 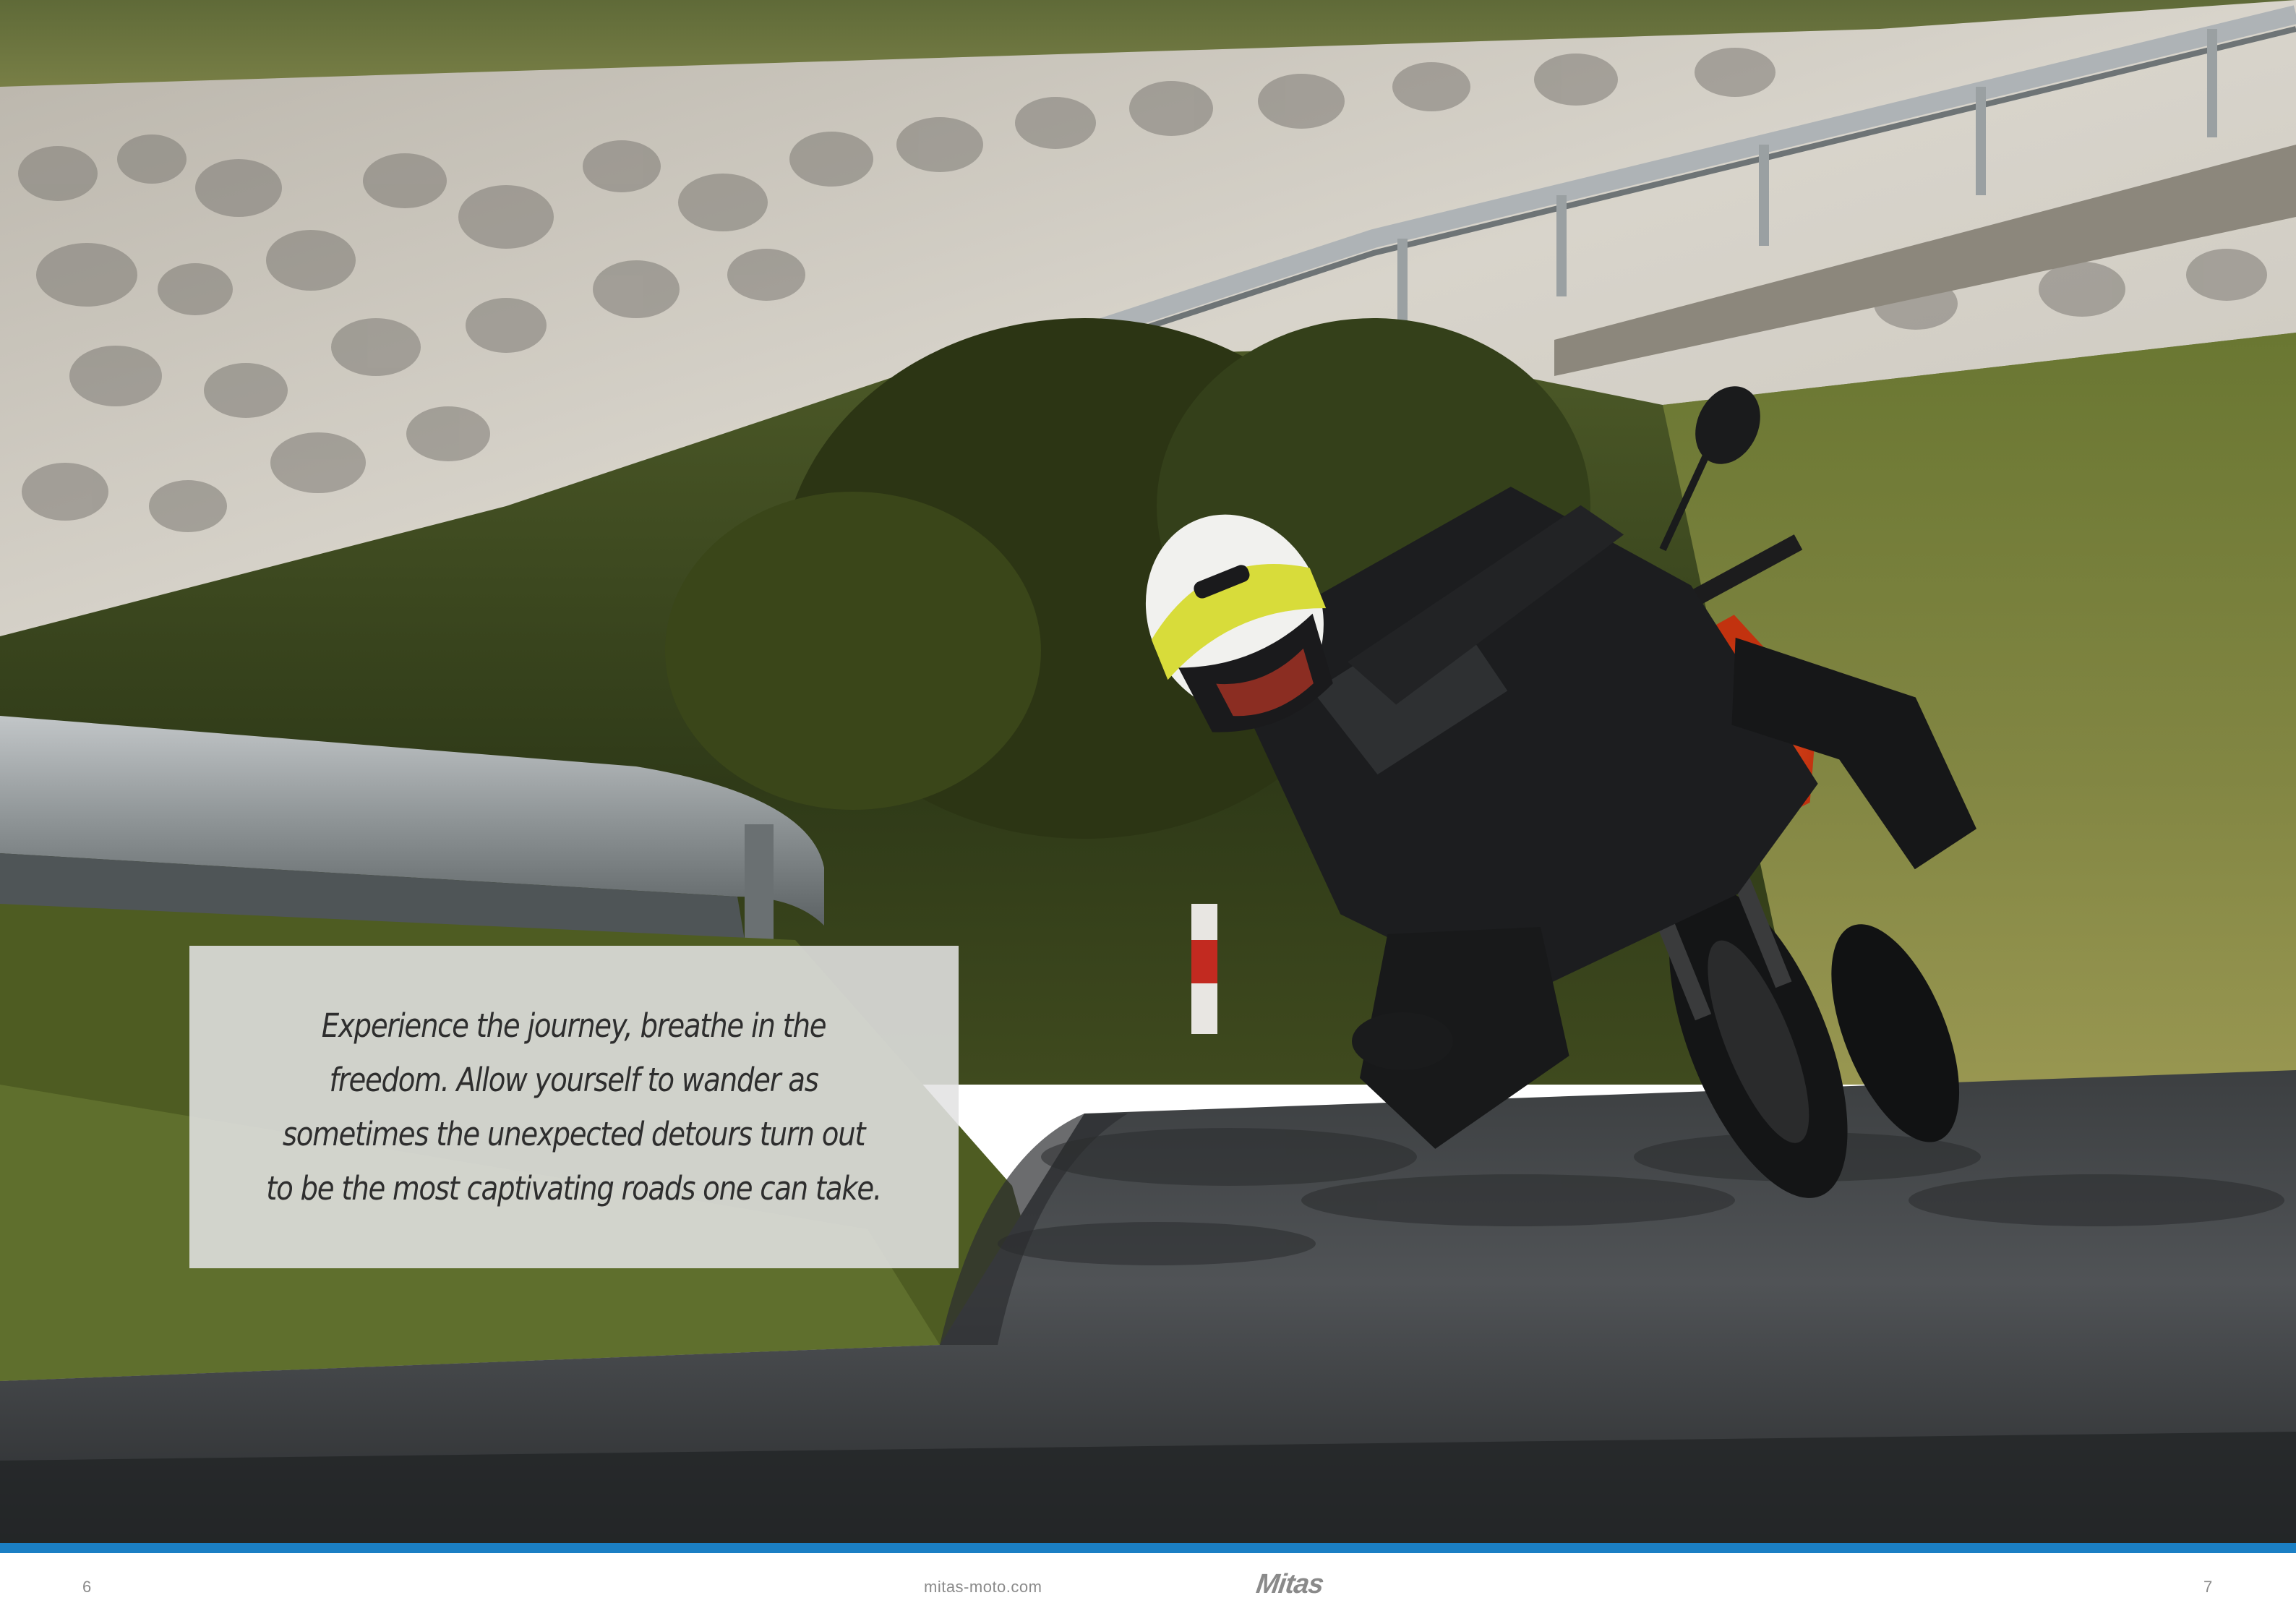 I want to click on mitas-logo: Mitas, so click(x=1290, y=1584).